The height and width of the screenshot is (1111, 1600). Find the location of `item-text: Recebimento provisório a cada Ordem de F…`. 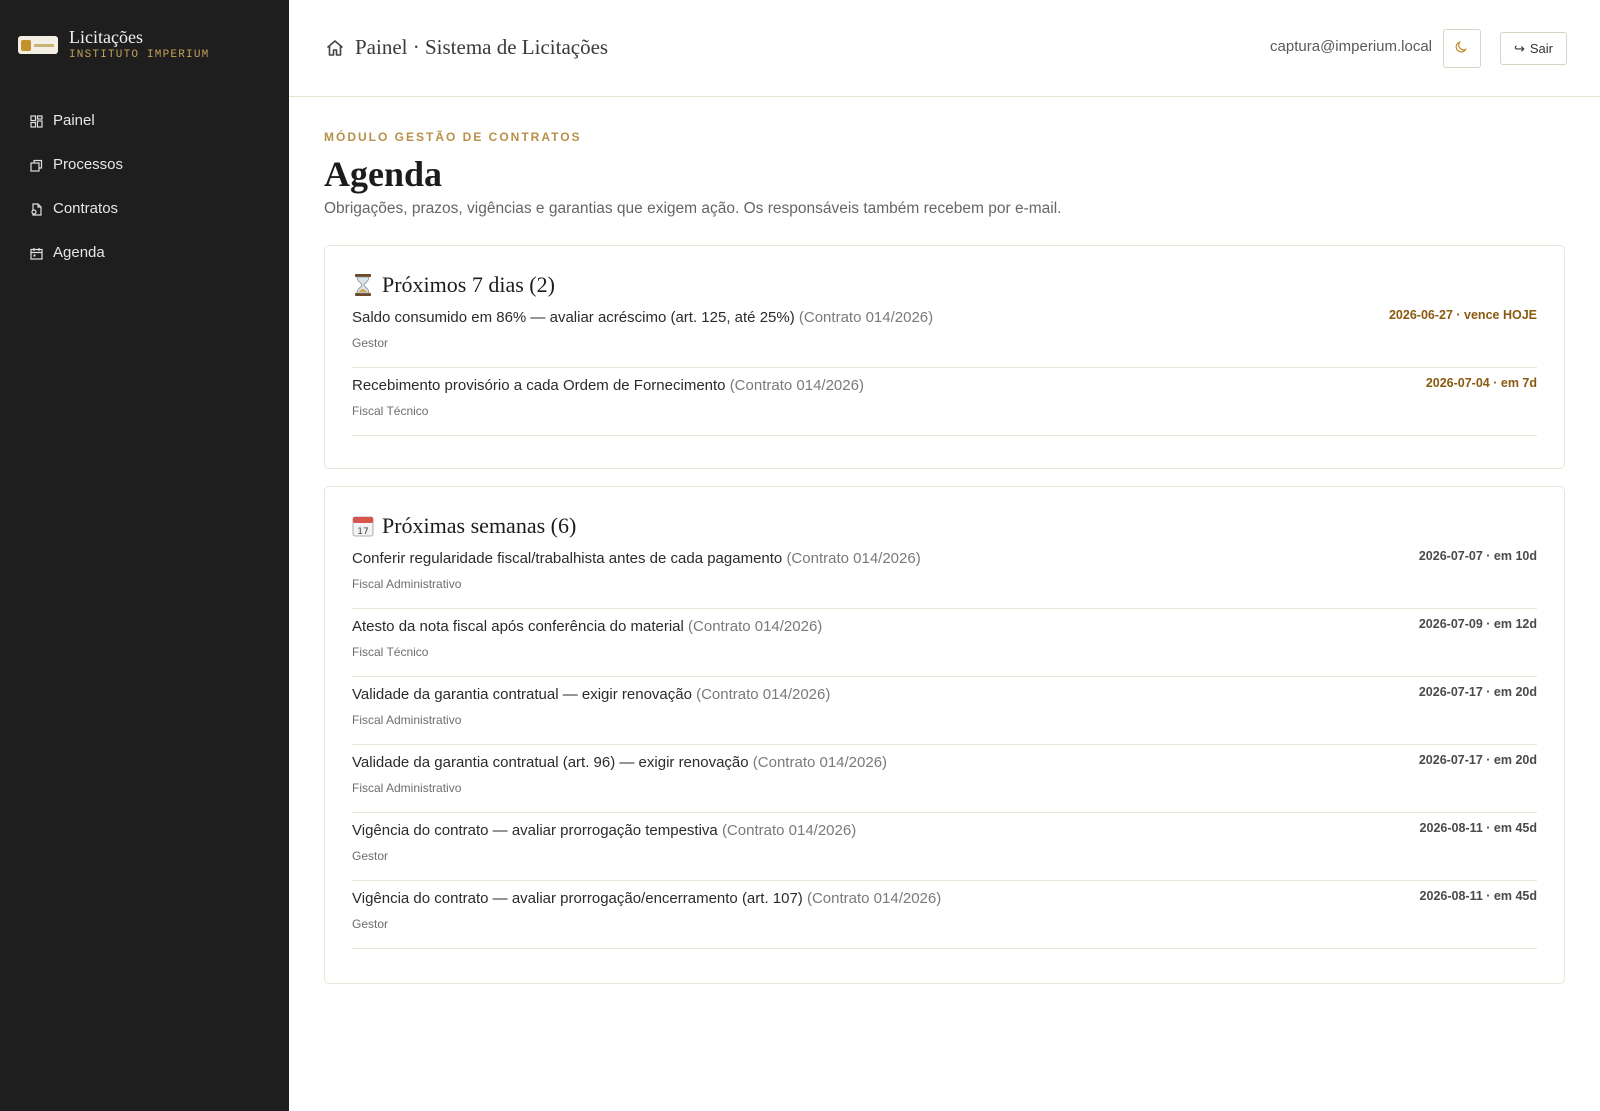

item-text: Recebimento provisório a cada Ordem de F… is located at coordinates (539, 385).